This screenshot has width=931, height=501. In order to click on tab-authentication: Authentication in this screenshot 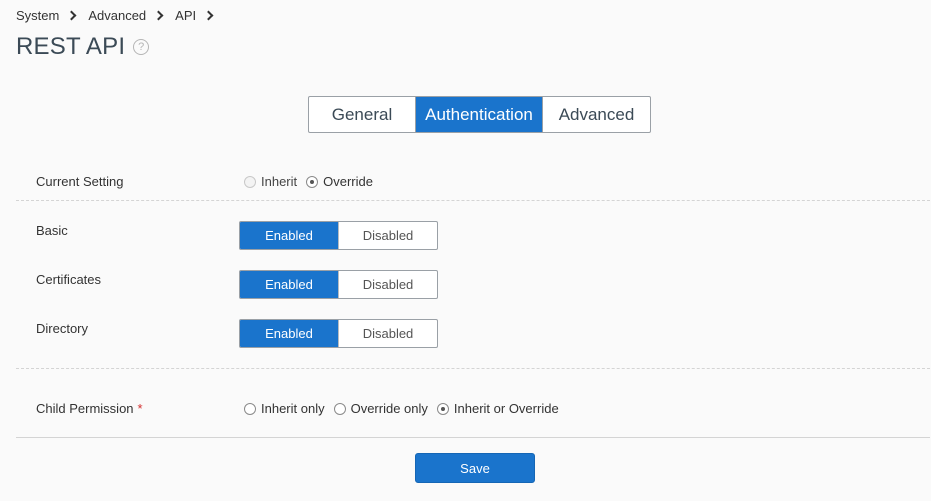, I will do `click(479, 114)`.